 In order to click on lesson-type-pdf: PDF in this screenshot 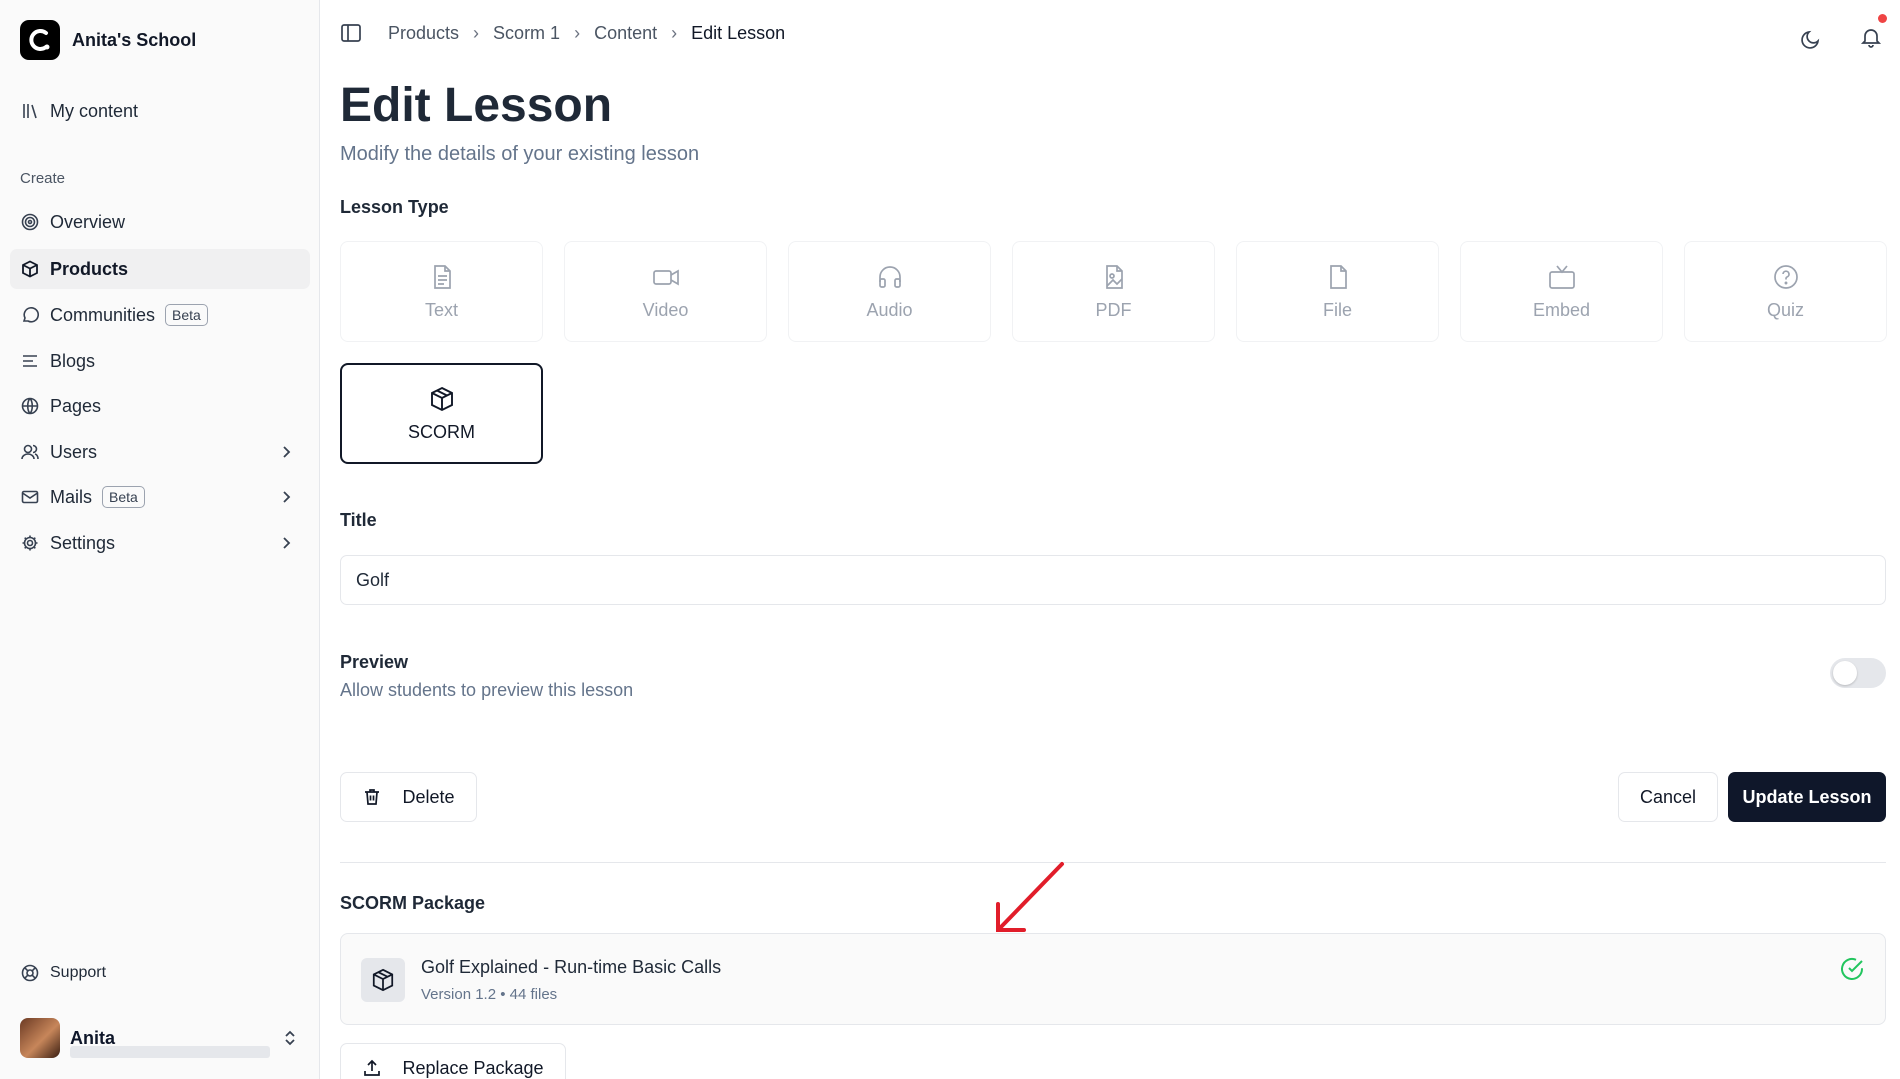, I will do `click(1113, 291)`.